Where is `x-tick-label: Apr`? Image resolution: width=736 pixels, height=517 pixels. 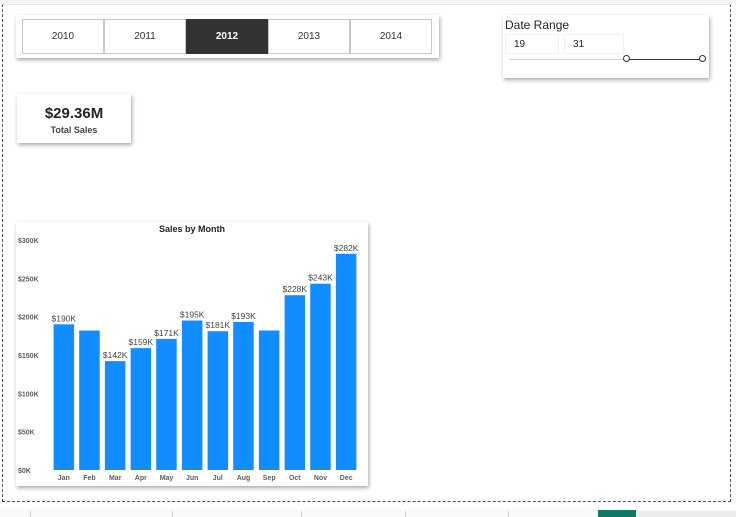
x-tick-label: Apr is located at coordinates (141, 478).